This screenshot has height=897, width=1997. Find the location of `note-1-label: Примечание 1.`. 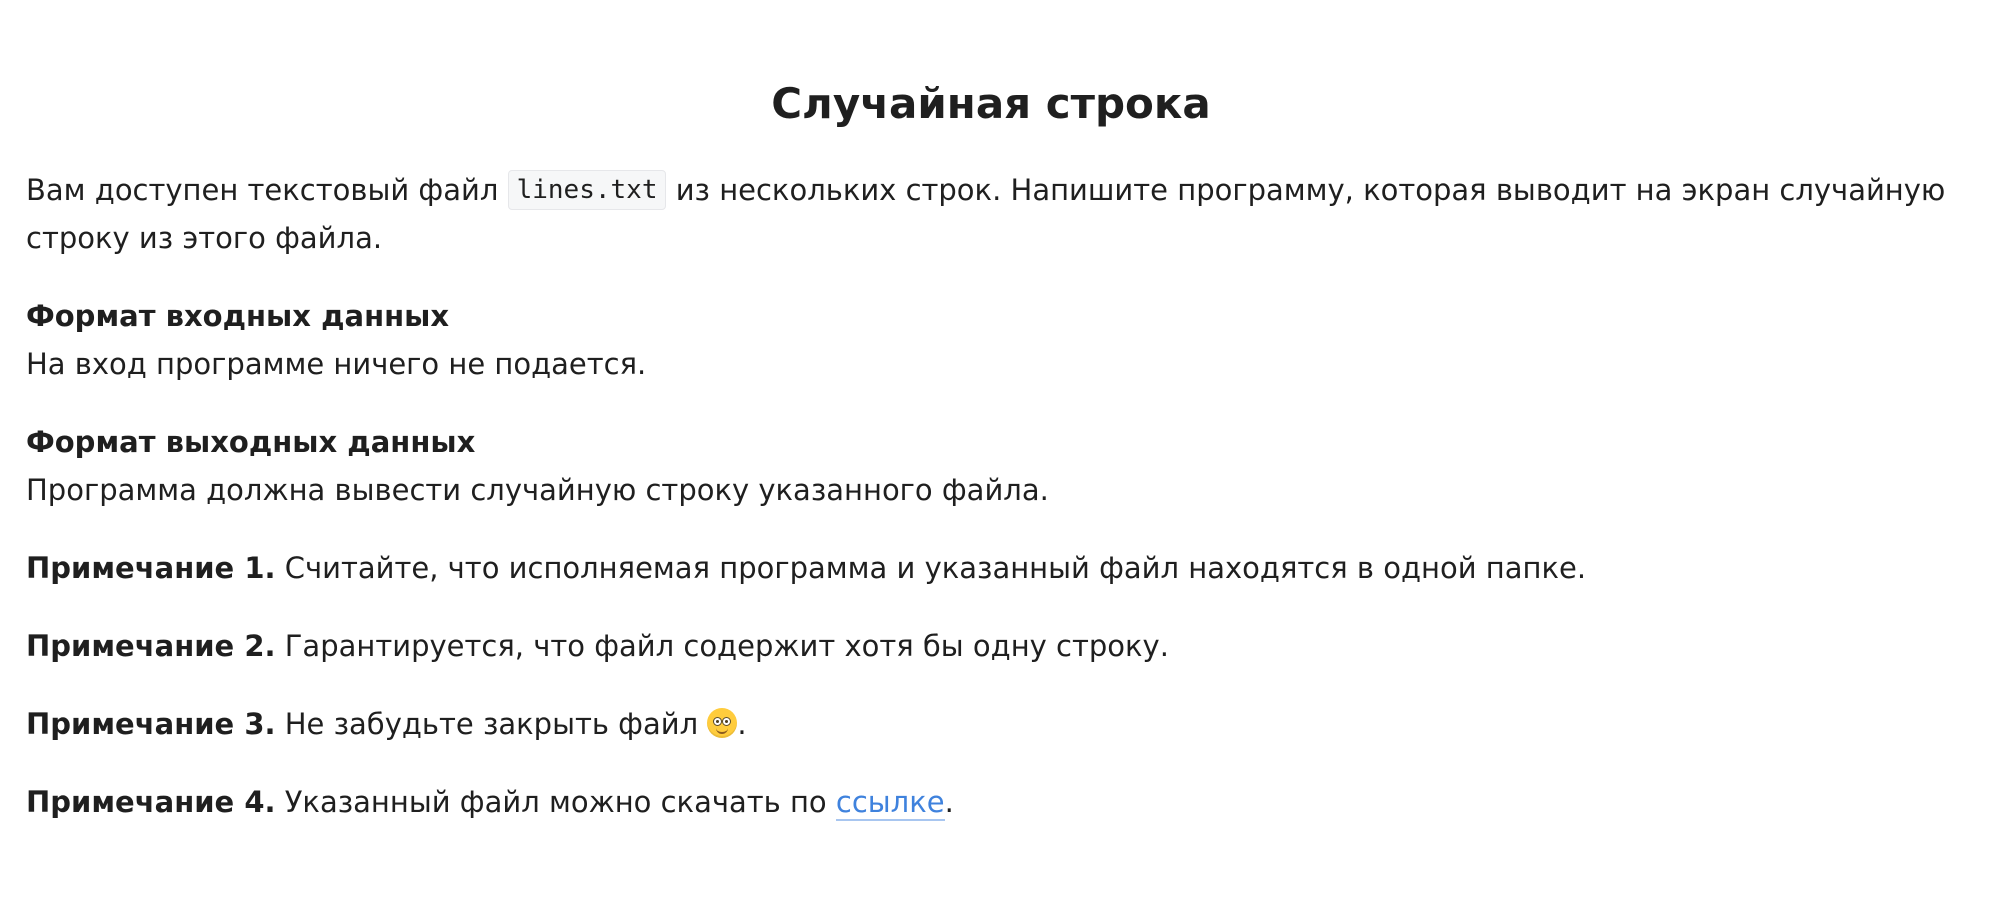

note-1-label: Примечание 1. is located at coordinates (151, 568).